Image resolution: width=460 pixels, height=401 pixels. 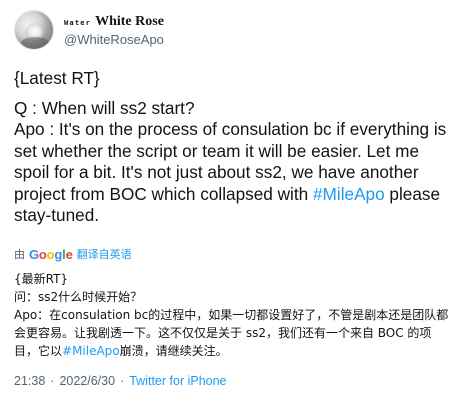 I want to click on translated-from-english-link: 翻译自英语, so click(x=104, y=254).